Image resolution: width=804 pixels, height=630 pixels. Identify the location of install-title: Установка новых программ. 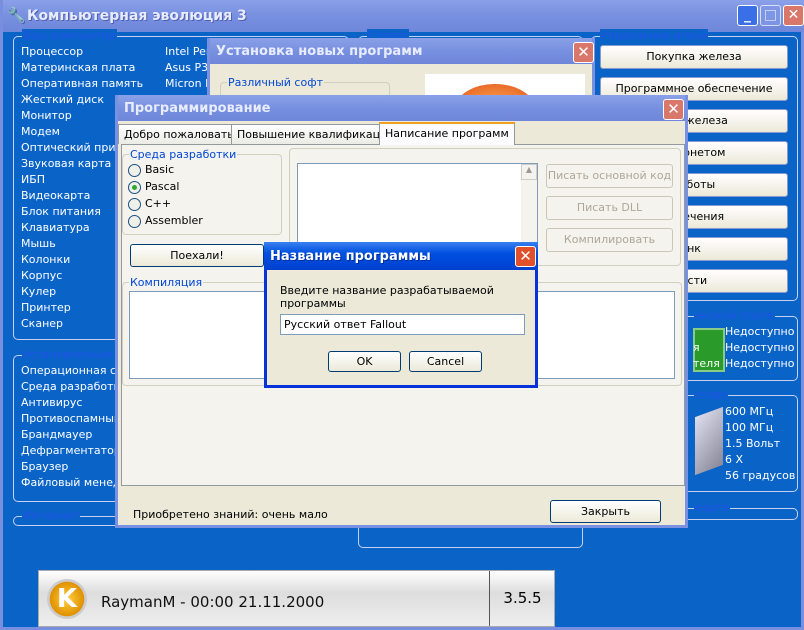
(401, 51).